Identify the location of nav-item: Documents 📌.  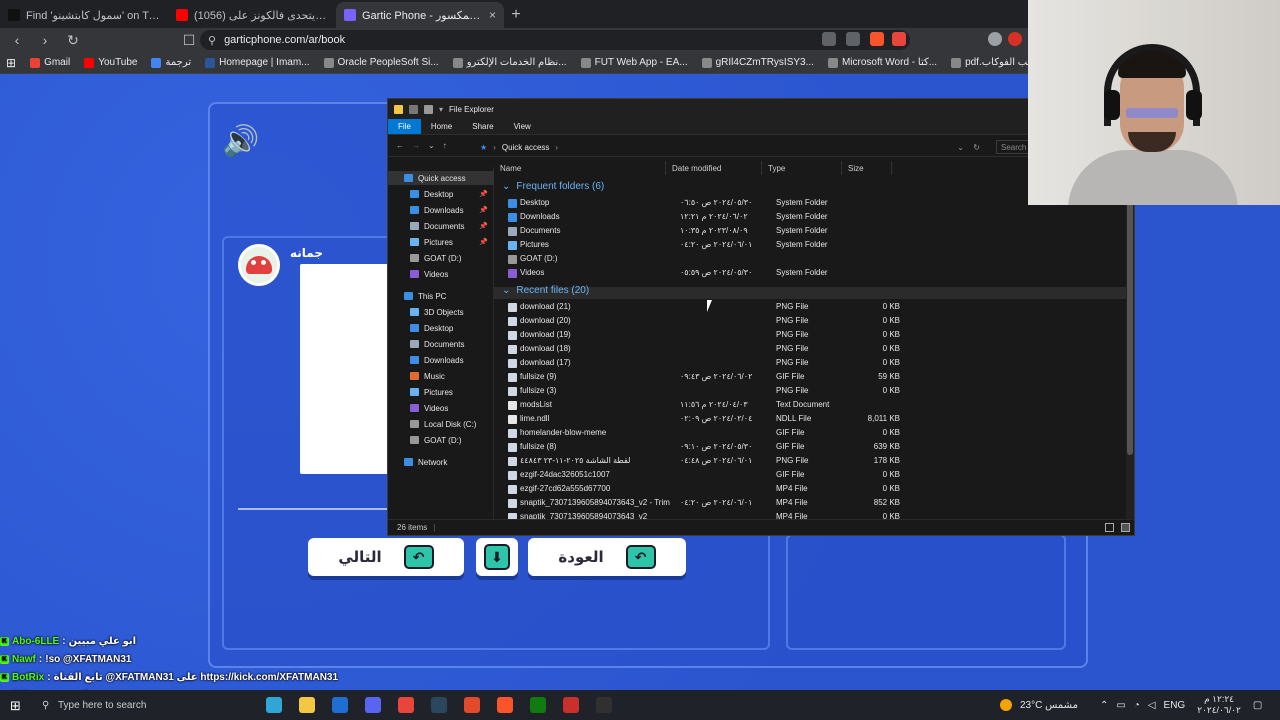
(441, 226).